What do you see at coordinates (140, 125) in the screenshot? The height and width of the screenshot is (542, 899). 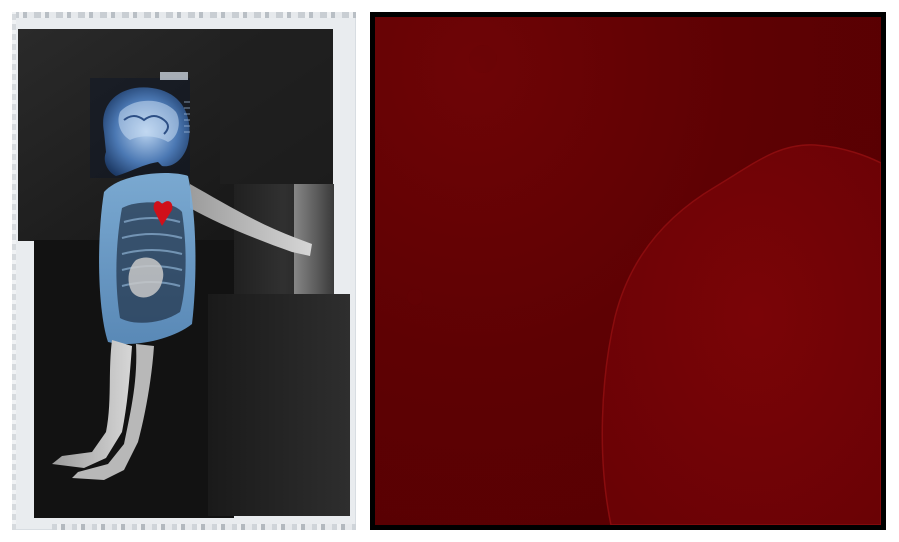 I see `mri-head` at bounding box center [140, 125].